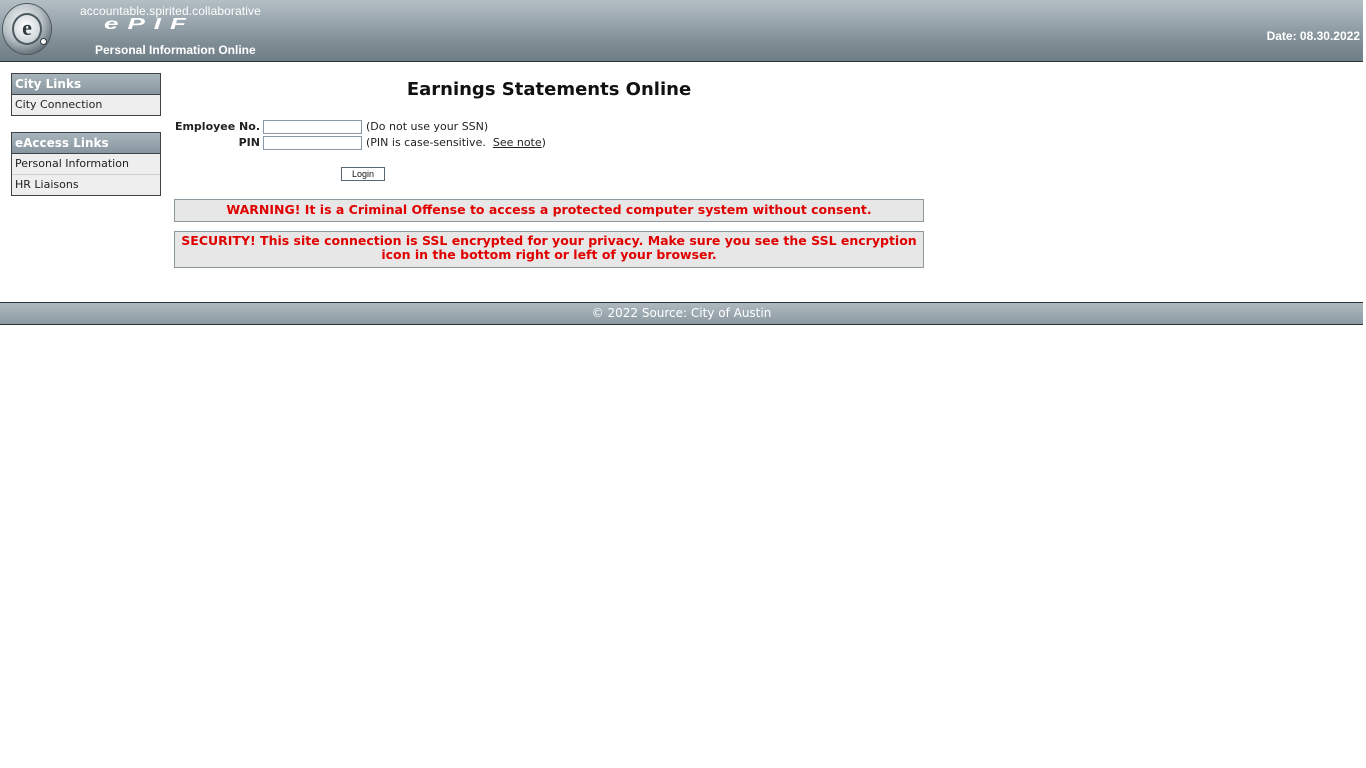  Describe the element at coordinates (517, 142) in the screenshot. I see `see-note-link: See note` at that location.